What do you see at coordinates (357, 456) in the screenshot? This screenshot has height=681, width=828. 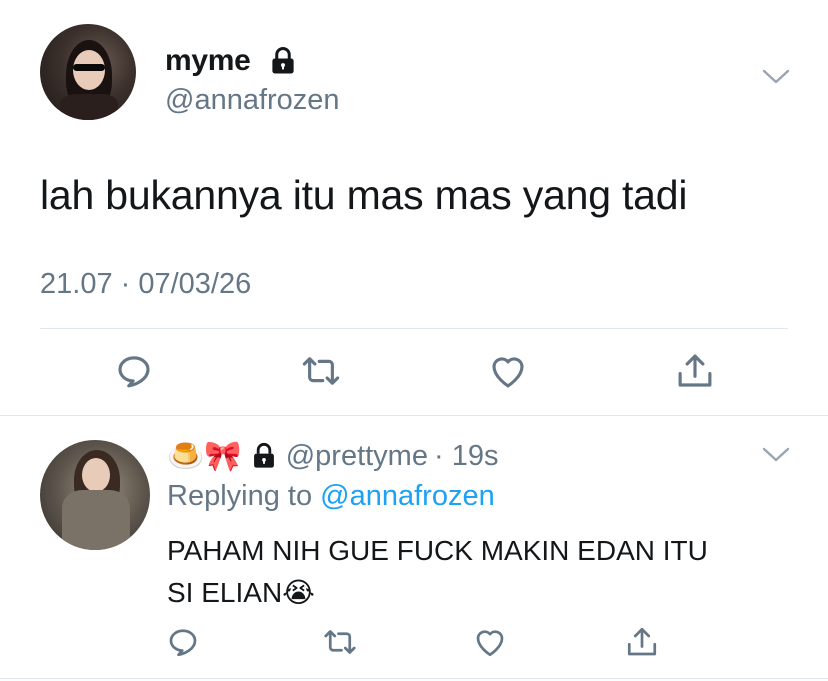 I see `reply-handle: @prettyme` at bounding box center [357, 456].